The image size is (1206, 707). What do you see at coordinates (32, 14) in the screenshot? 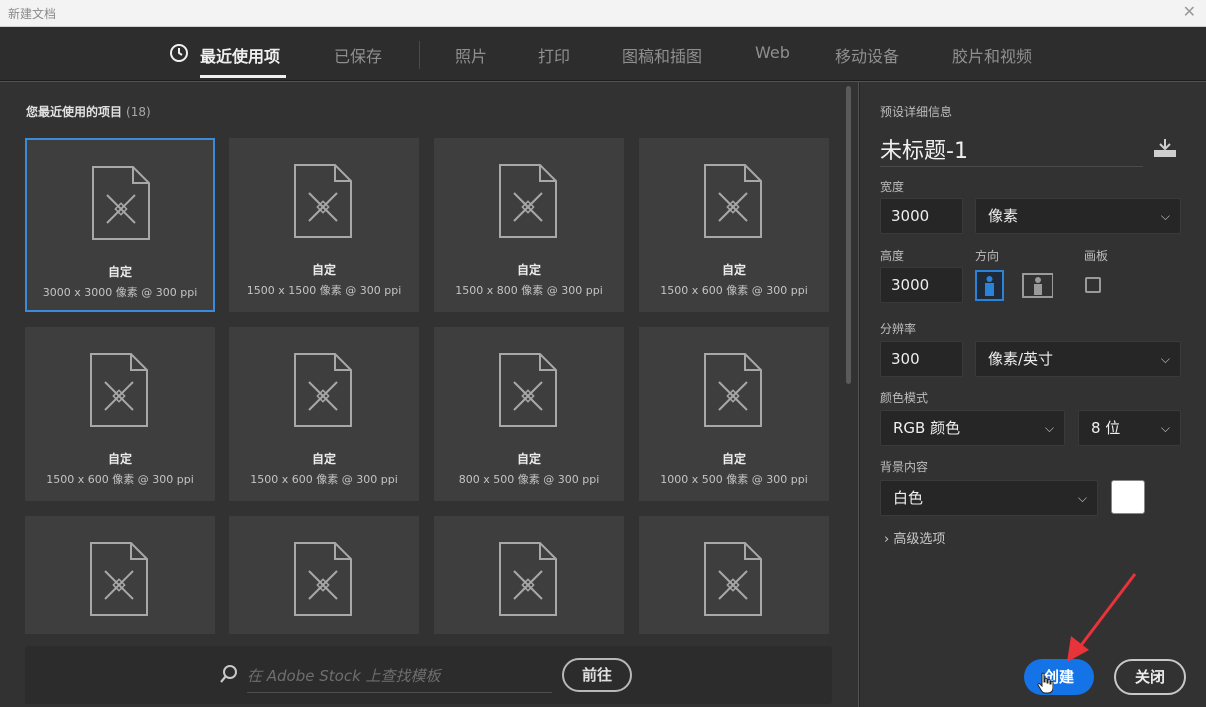
I see `window-title: 新建文档` at bounding box center [32, 14].